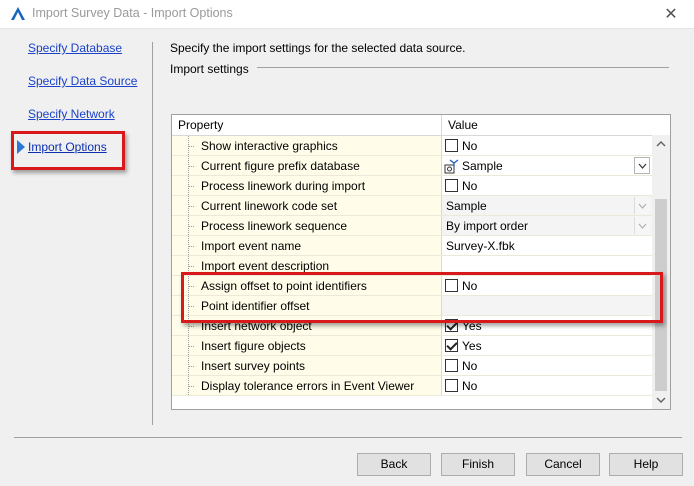 The height and width of the screenshot is (486, 694). Describe the element at coordinates (152, 233) in the screenshot. I see `nav-divider` at that location.